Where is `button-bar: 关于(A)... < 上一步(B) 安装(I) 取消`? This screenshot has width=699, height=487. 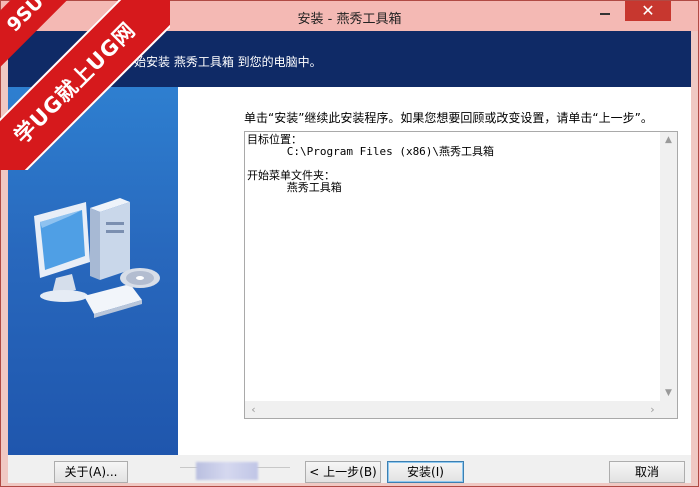 button-bar: 关于(A)... < 上一步(B) 安装(I) 取消 is located at coordinates (349, 469).